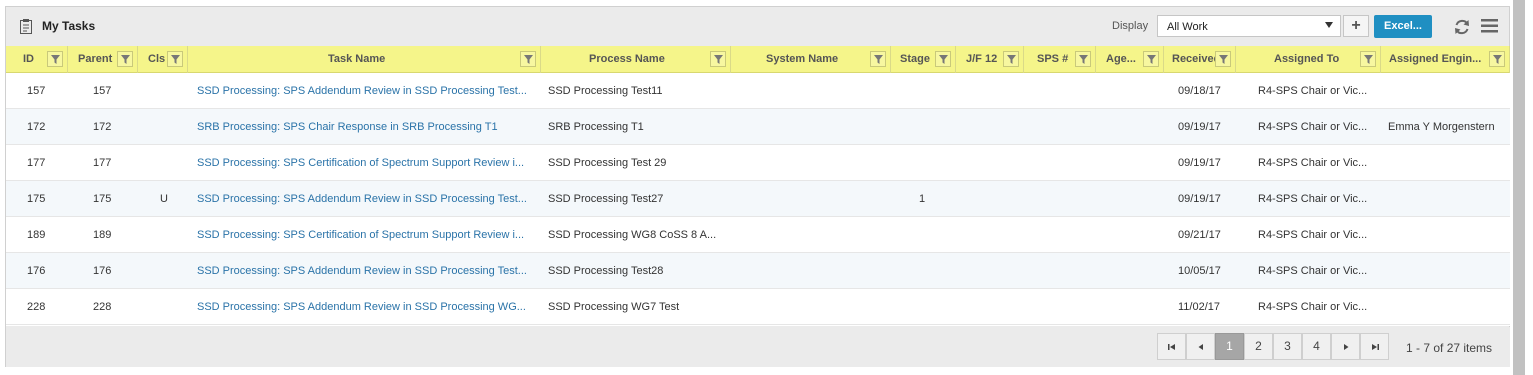 The image size is (1533, 375). I want to click on page-4-button: 4, so click(1316, 346).